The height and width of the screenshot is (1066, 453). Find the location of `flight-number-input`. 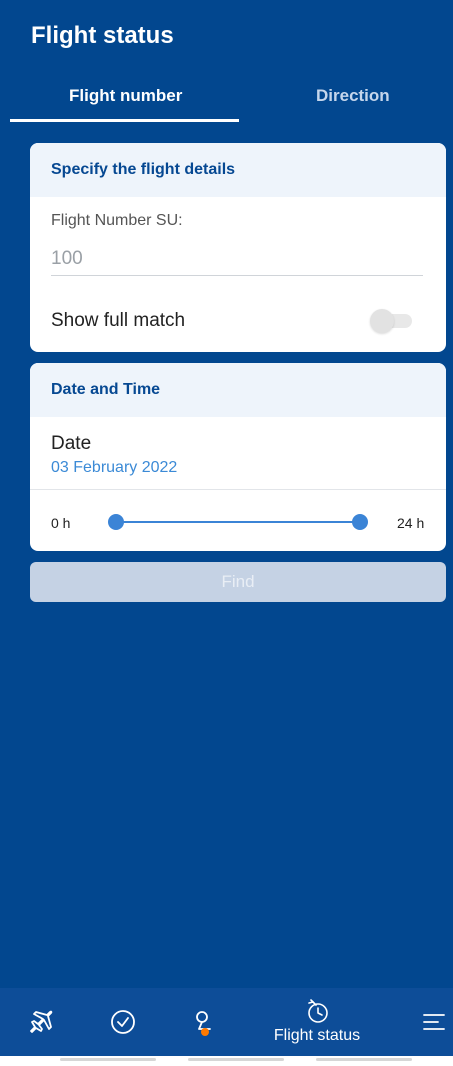

flight-number-input is located at coordinates (237, 259).